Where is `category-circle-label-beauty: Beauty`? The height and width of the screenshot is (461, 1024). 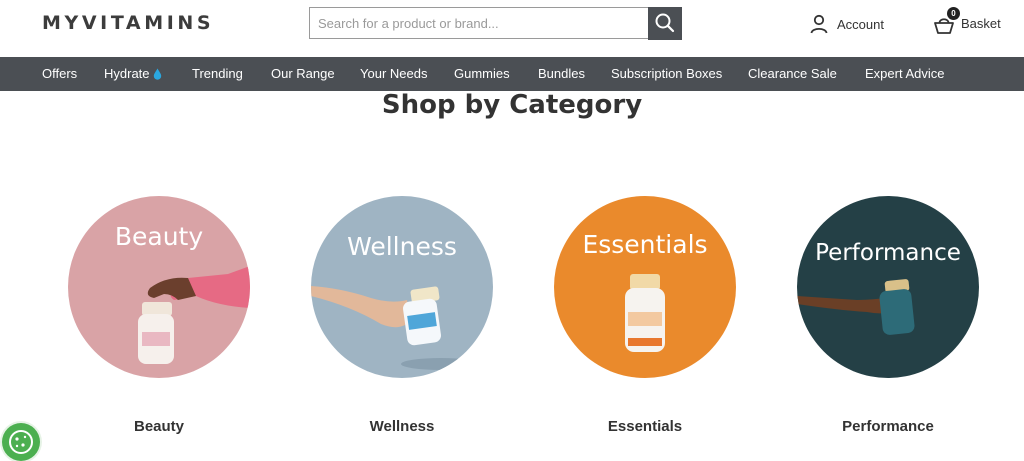 category-circle-label-beauty: Beauty is located at coordinates (159, 236).